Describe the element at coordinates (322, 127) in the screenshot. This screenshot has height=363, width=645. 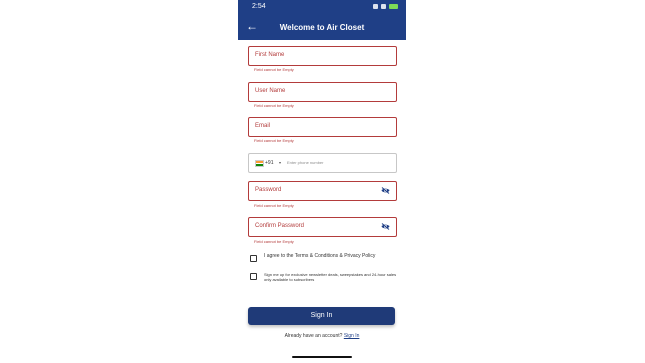
I see `email-field: Email` at that location.